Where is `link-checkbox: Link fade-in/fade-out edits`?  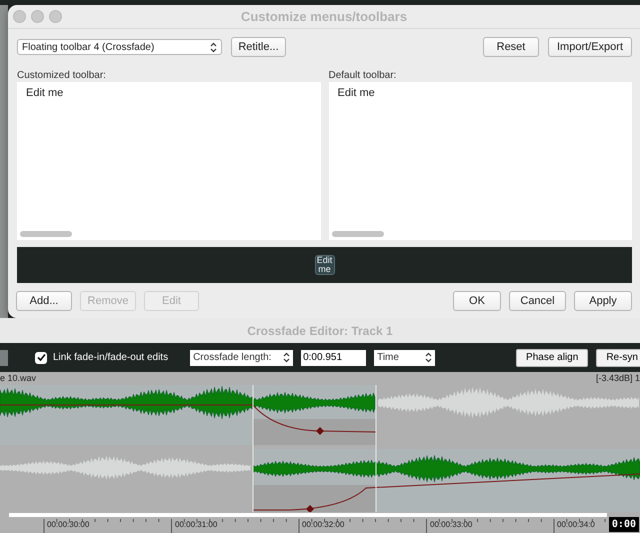
link-checkbox: Link fade-in/fade-out edits is located at coordinates (101, 358).